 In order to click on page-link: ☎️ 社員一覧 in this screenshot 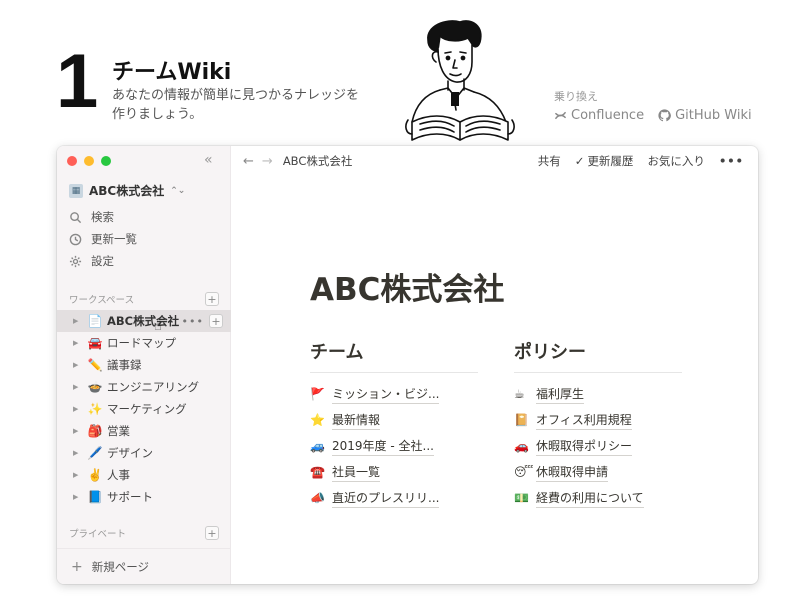, I will do `click(394, 472)`.